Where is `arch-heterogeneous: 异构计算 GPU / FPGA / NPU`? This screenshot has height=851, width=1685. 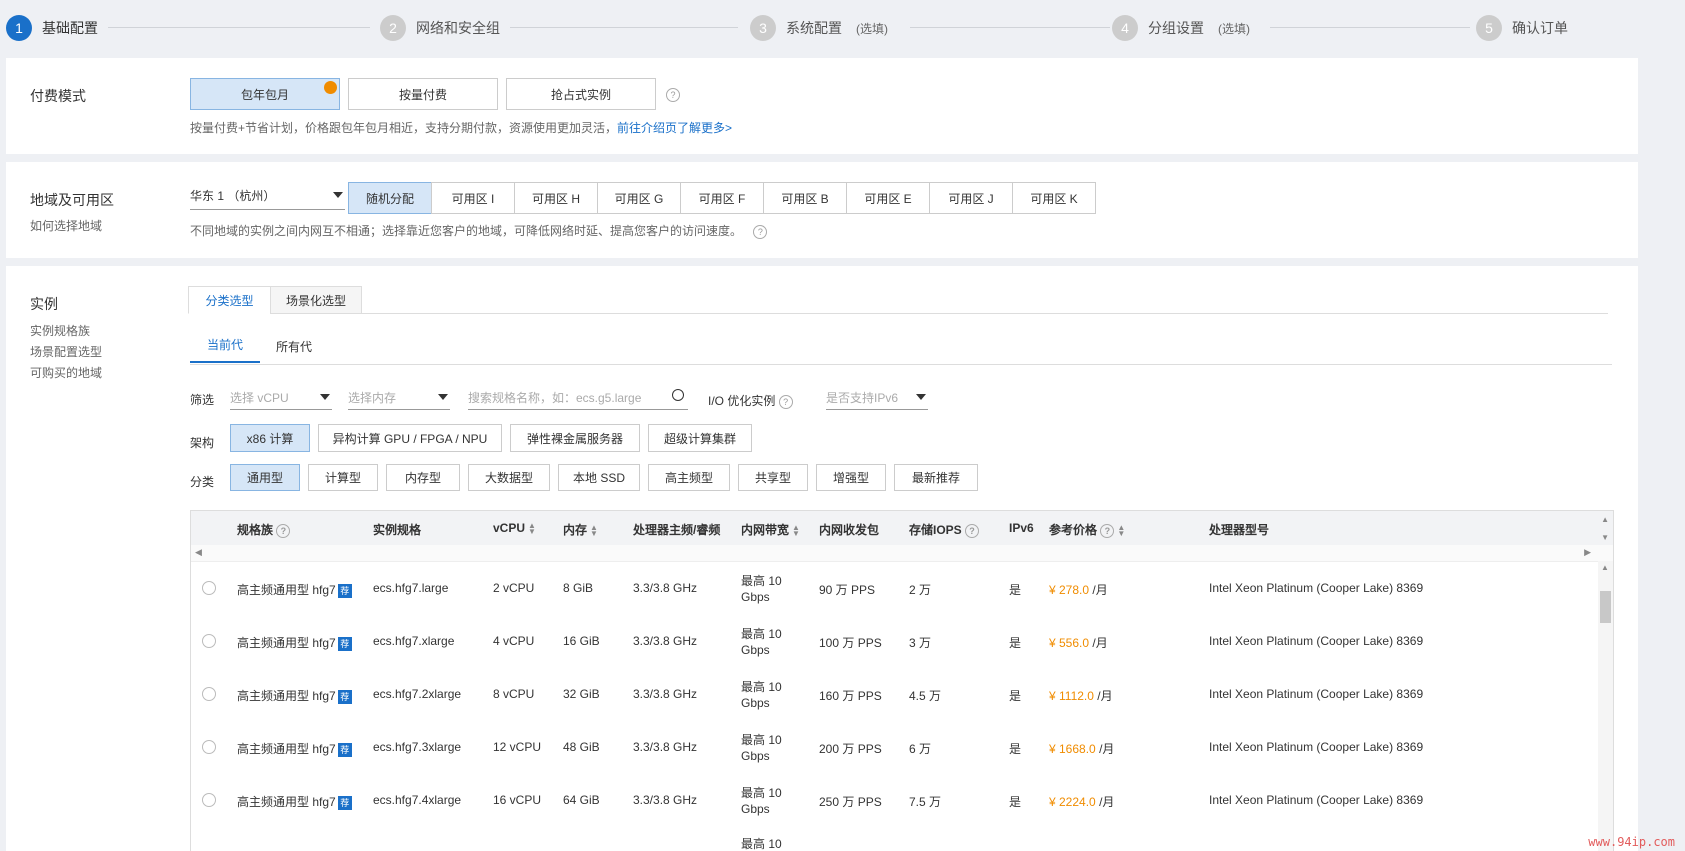 arch-heterogeneous: 异构计算 GPU / FPGA / NPU is located at coordinates (410, 438).